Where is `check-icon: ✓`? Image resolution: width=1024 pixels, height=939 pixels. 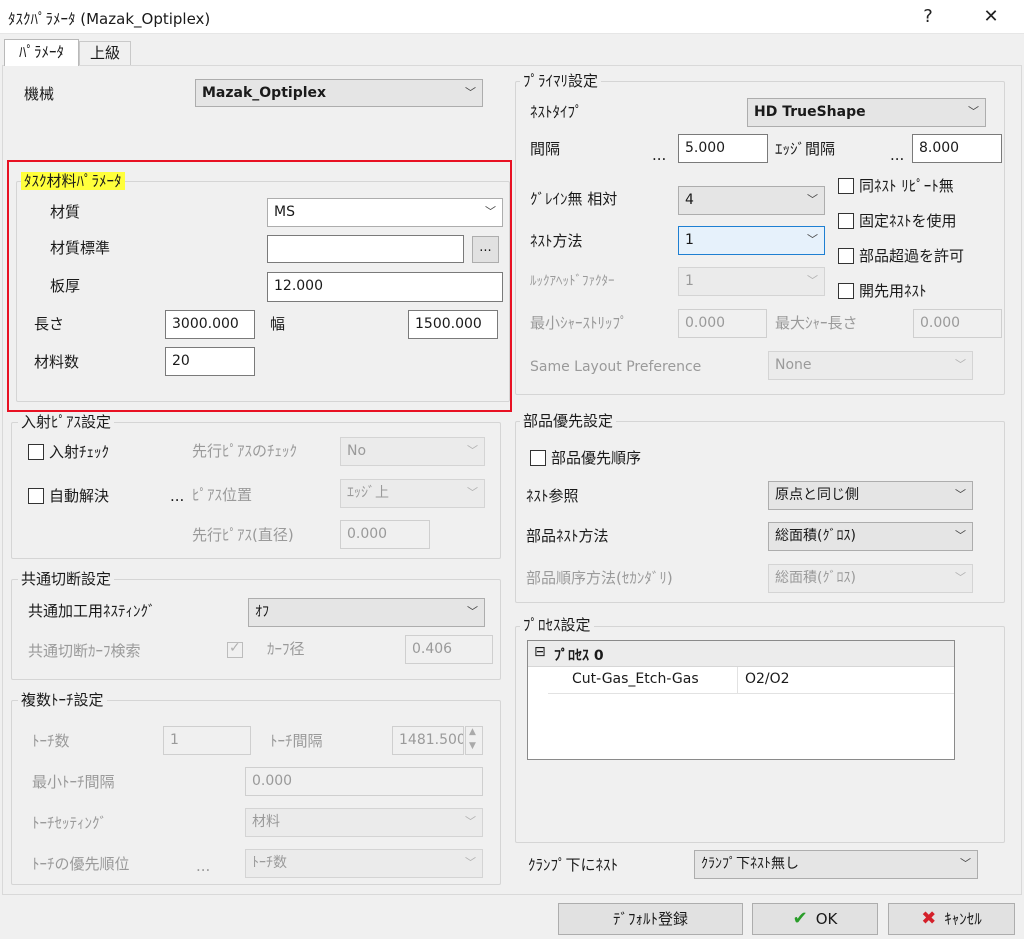 check-icon: ✓ is located at coordinates (235, 648).